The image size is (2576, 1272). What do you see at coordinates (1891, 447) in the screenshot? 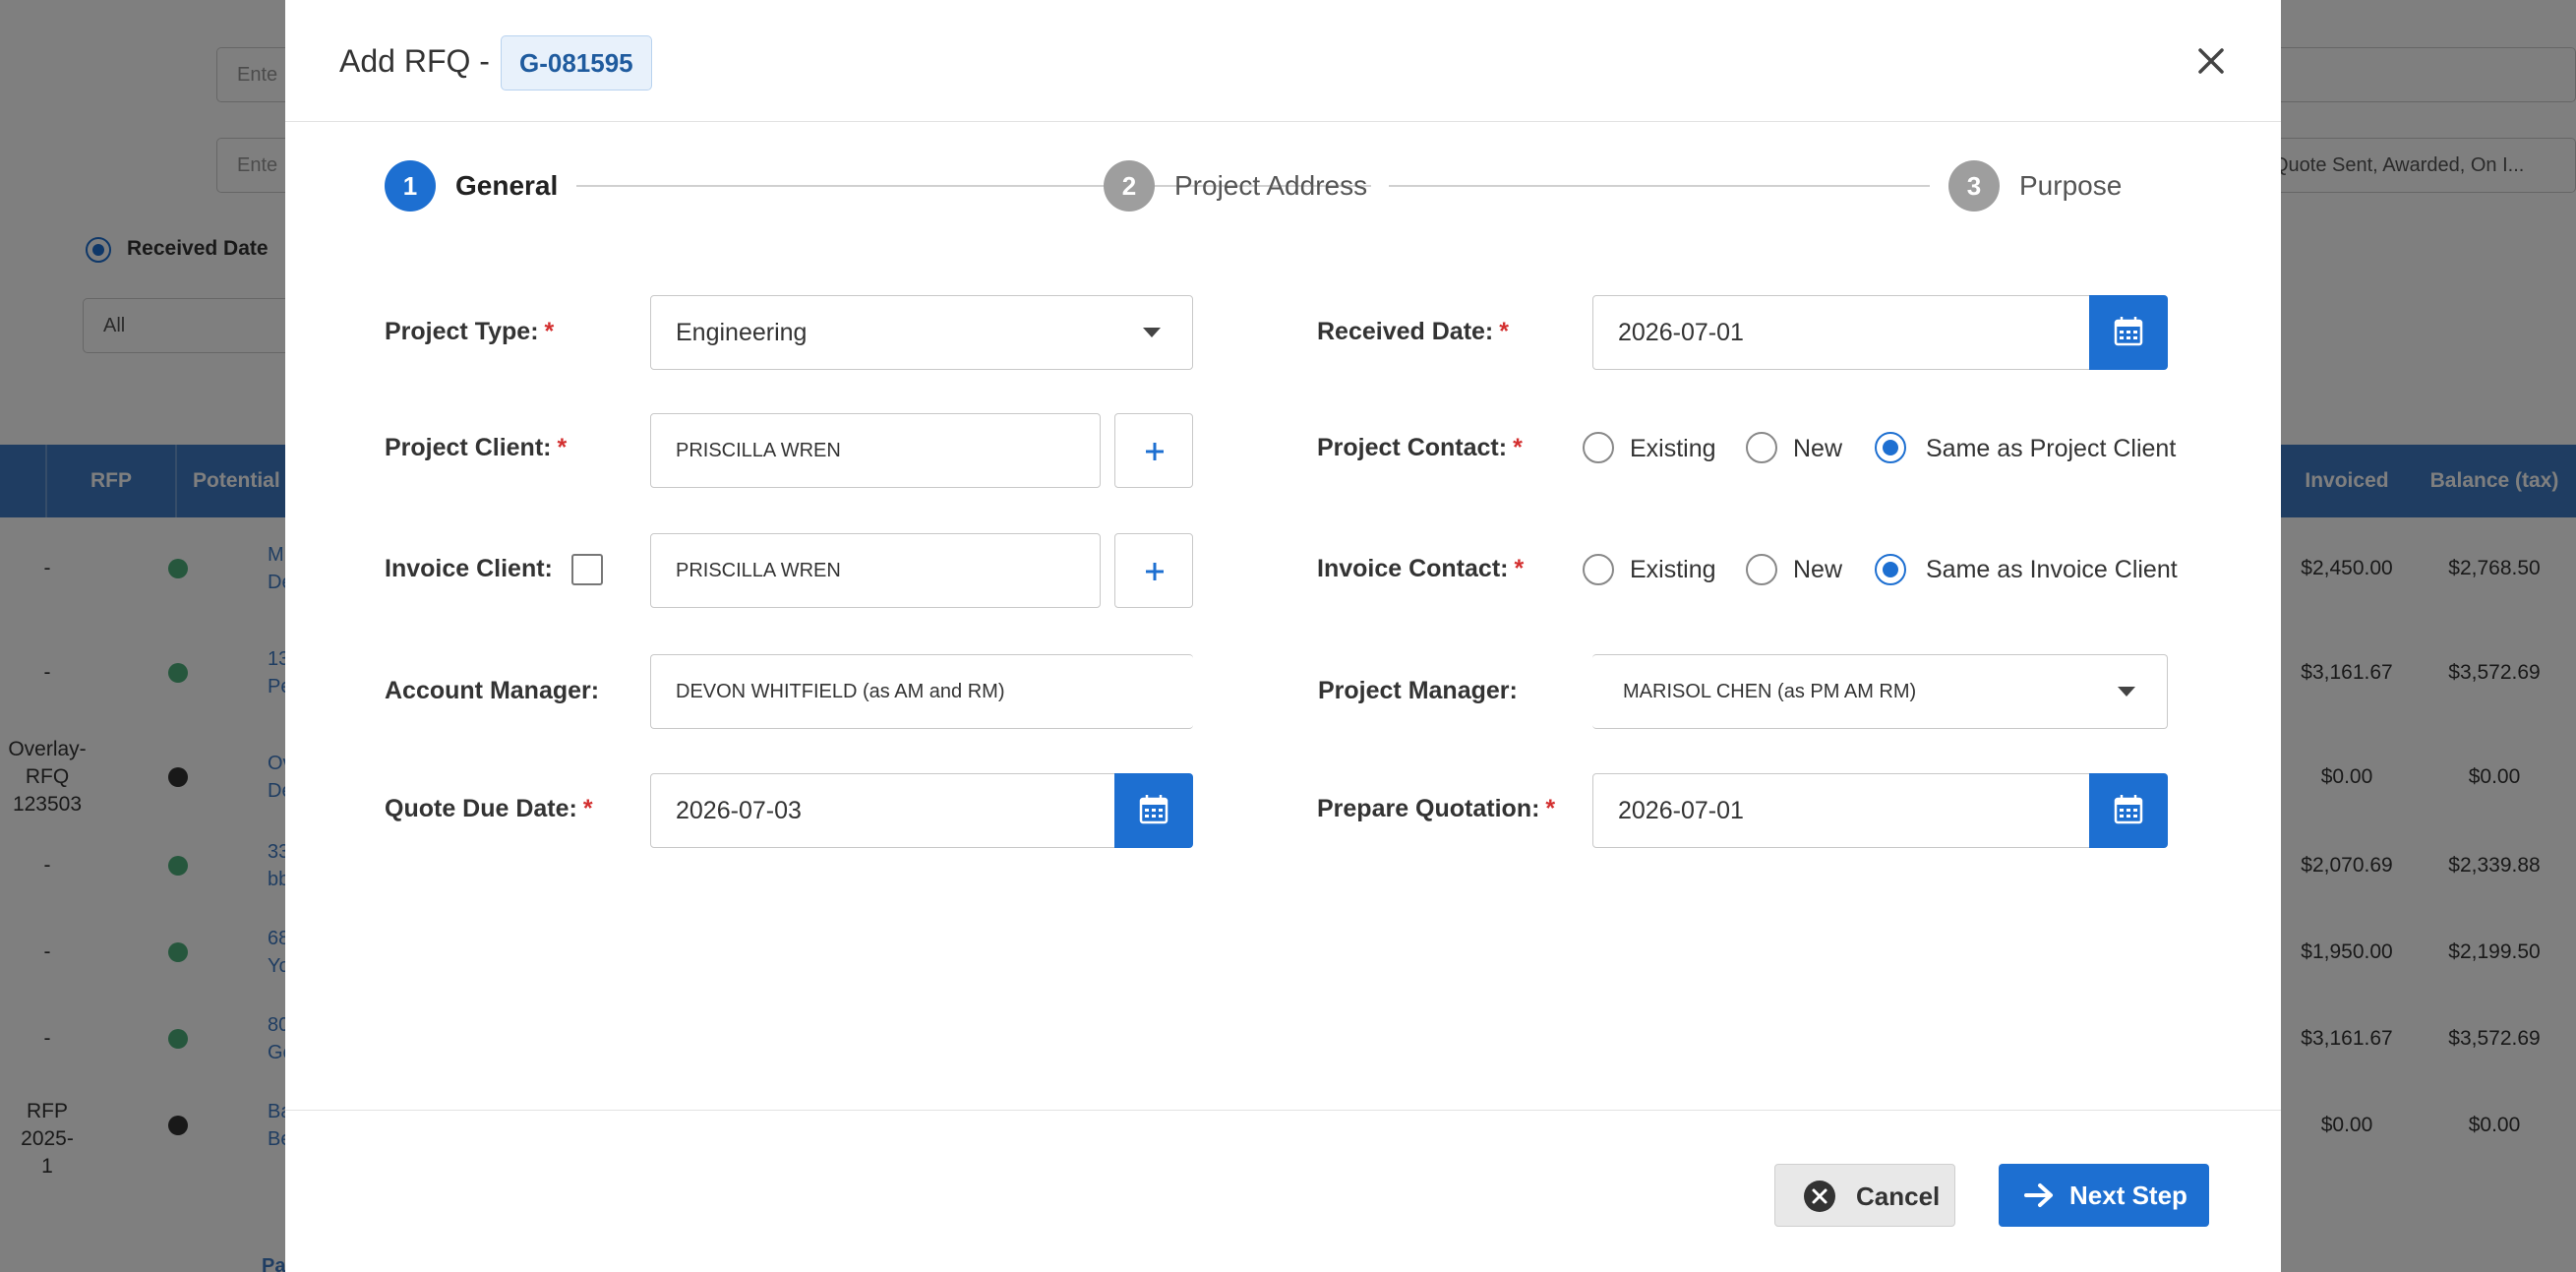
I see `project-contact-same-radio` at bounding box center [1891, 447].